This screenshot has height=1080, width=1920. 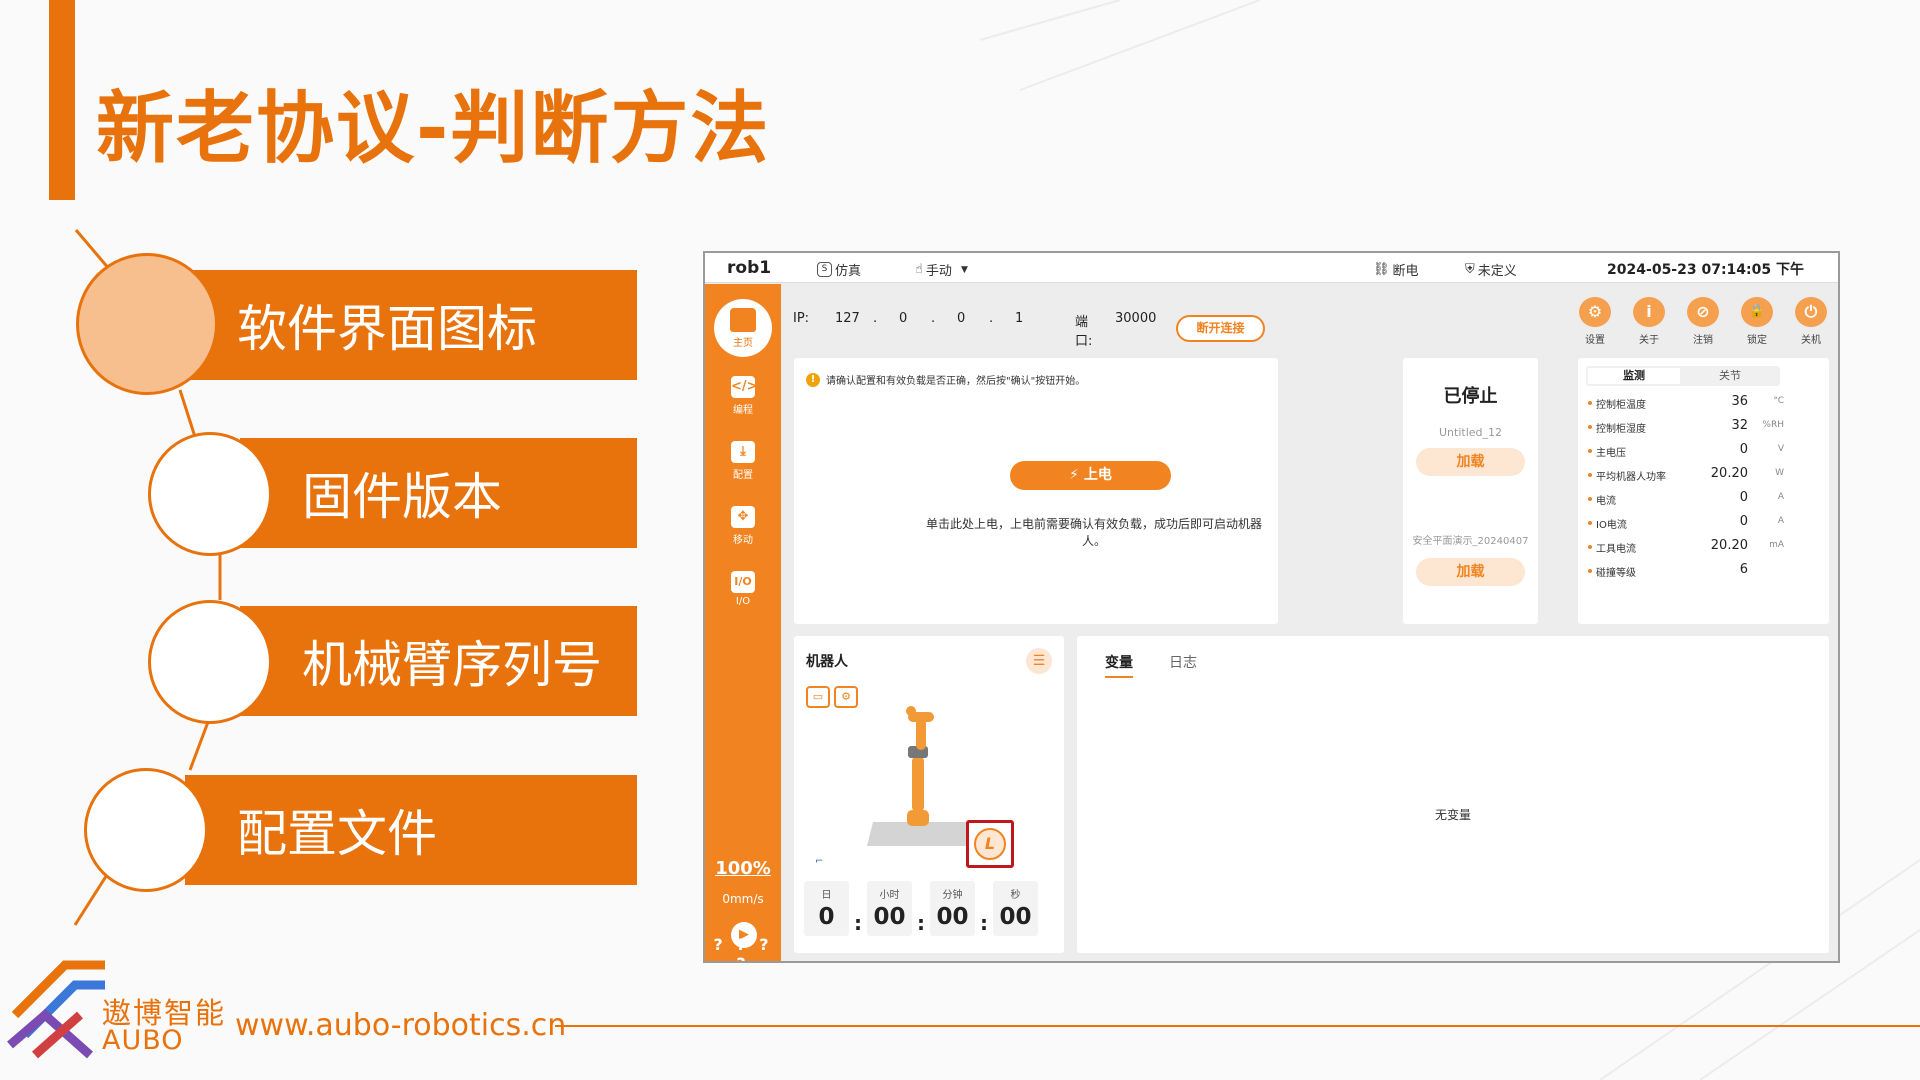 What do you see at coordinates (911, 711) in the screenshot?
I see `robot-tool` at bounding box center [911, 711].